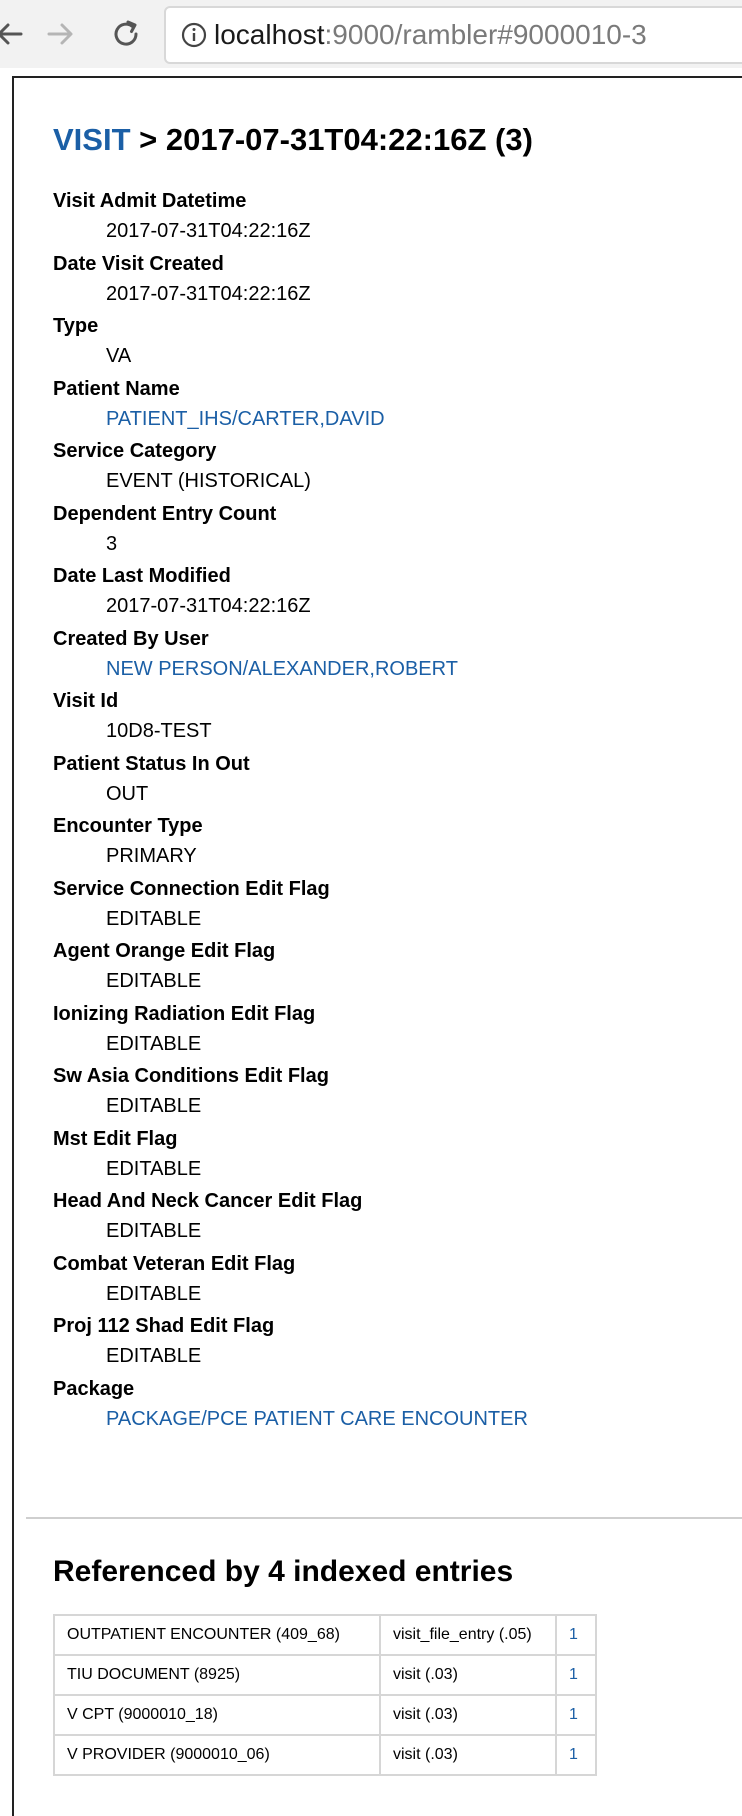 The width and height of the screenshot is (742, 1816). What do you see at coordinates (383, 1155) in the screenshot?
I see `field-row: Mst Edit Flag EDITABLE` at bounding box center [383, 1155].